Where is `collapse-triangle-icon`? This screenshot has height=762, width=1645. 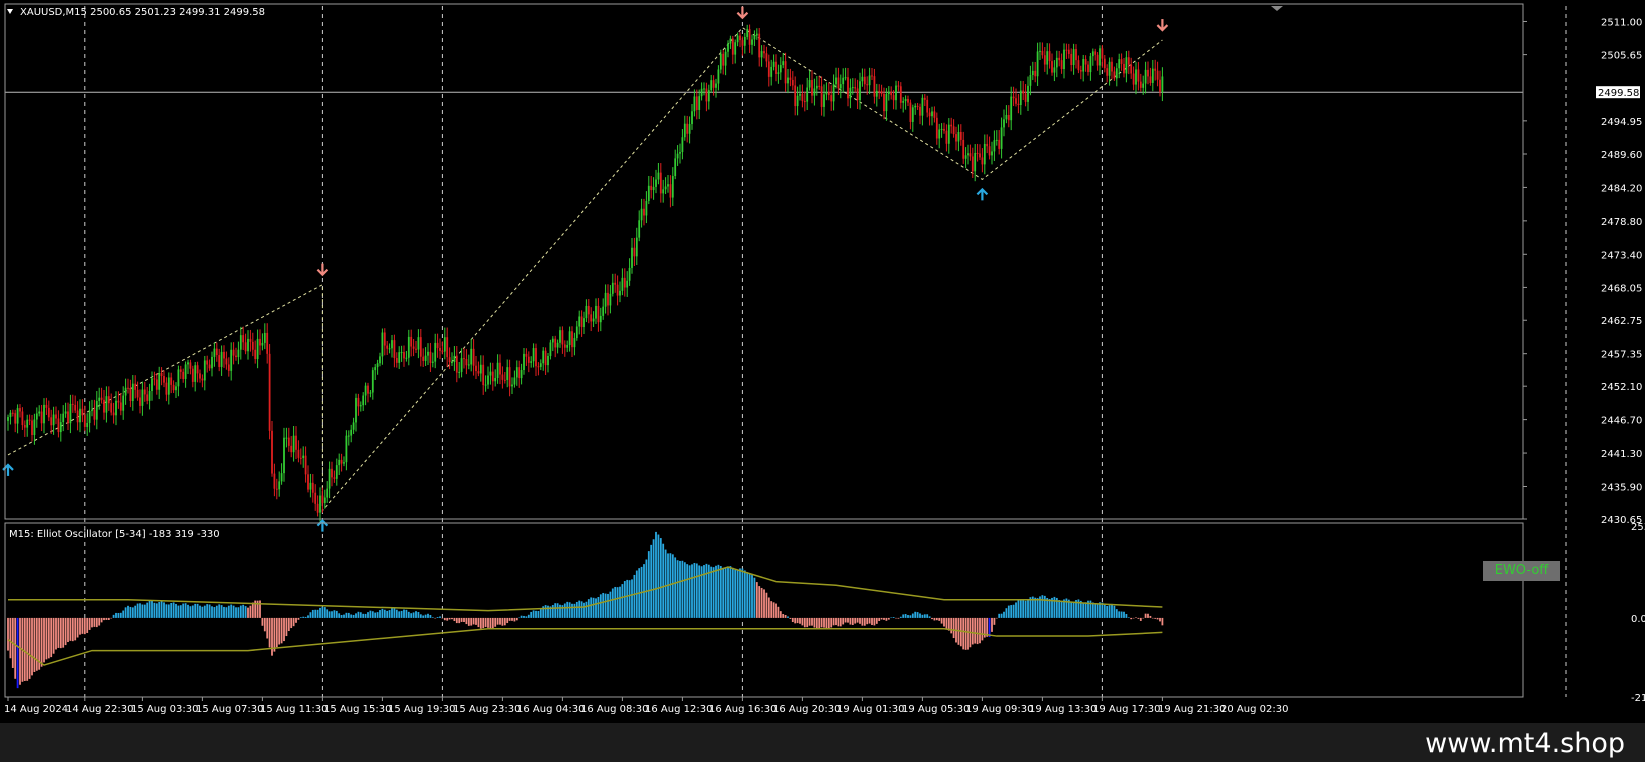
collapse-triangle-icon is located at coordinates (10, 11).